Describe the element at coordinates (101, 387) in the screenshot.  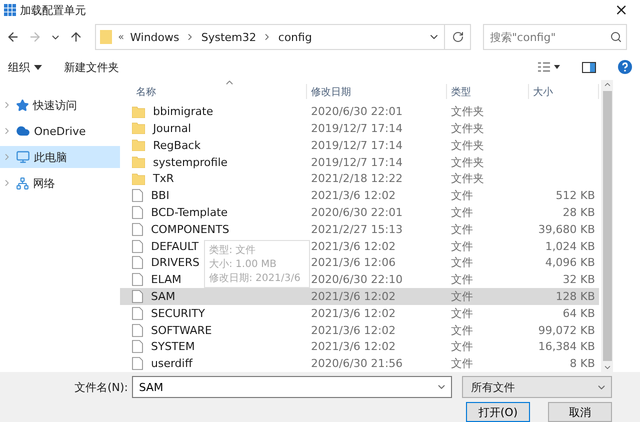
I see `filename-label: 文件名(N):` at that location.